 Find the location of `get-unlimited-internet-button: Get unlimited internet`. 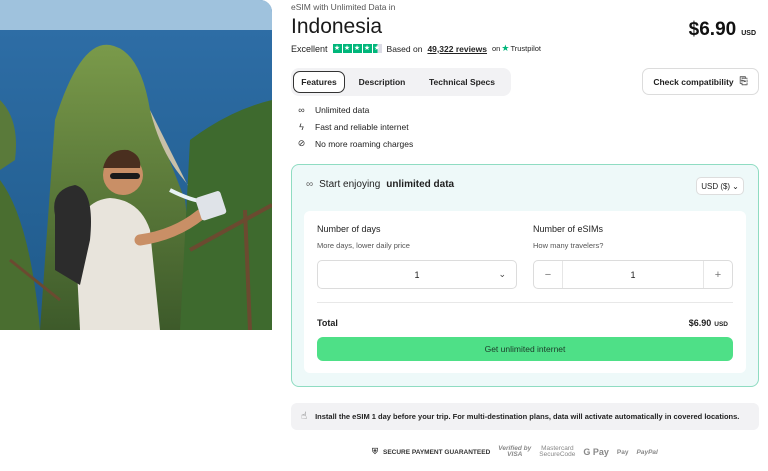

get-unlimited-internet-button: Get unlimited internet is located at coordinates (525, 349).